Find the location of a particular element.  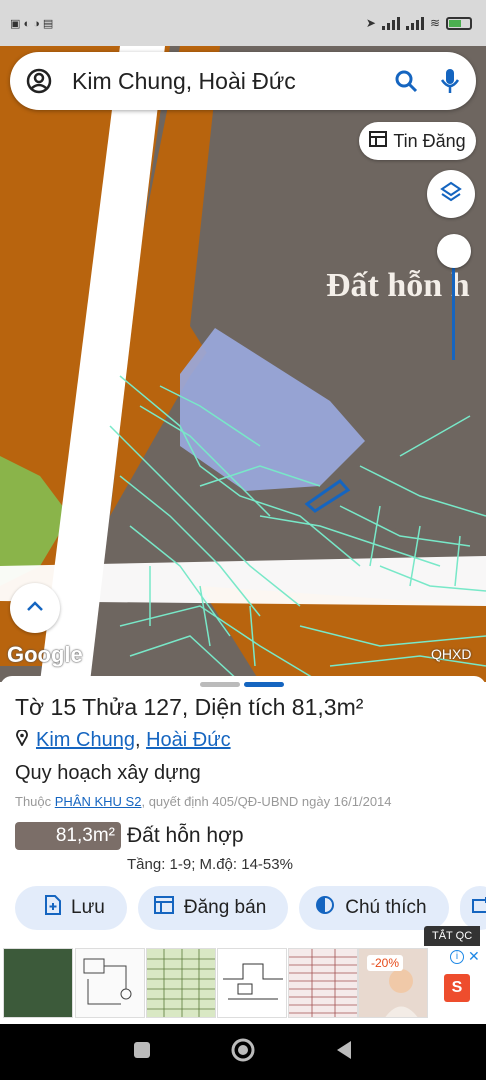

land-detail: Tầng: 1-9; M.độ: 14-53% is located at coordinates (210, 864).